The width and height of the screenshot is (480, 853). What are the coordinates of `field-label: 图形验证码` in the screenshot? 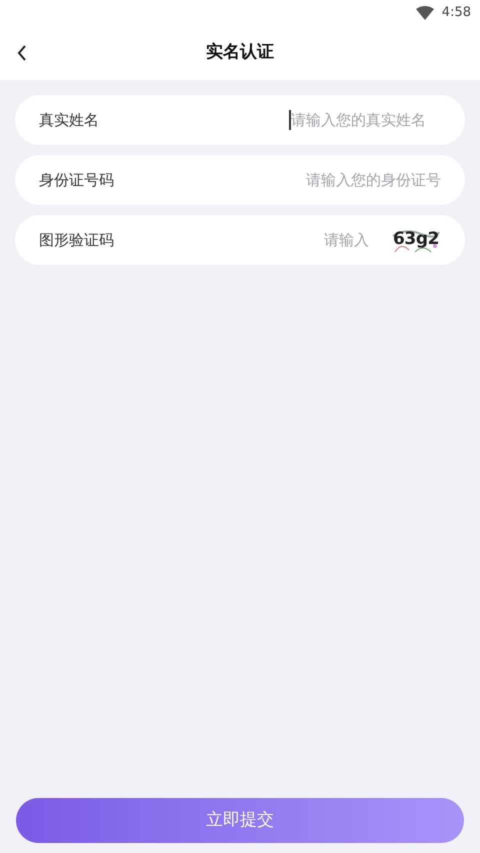 It's located at (76, 240).